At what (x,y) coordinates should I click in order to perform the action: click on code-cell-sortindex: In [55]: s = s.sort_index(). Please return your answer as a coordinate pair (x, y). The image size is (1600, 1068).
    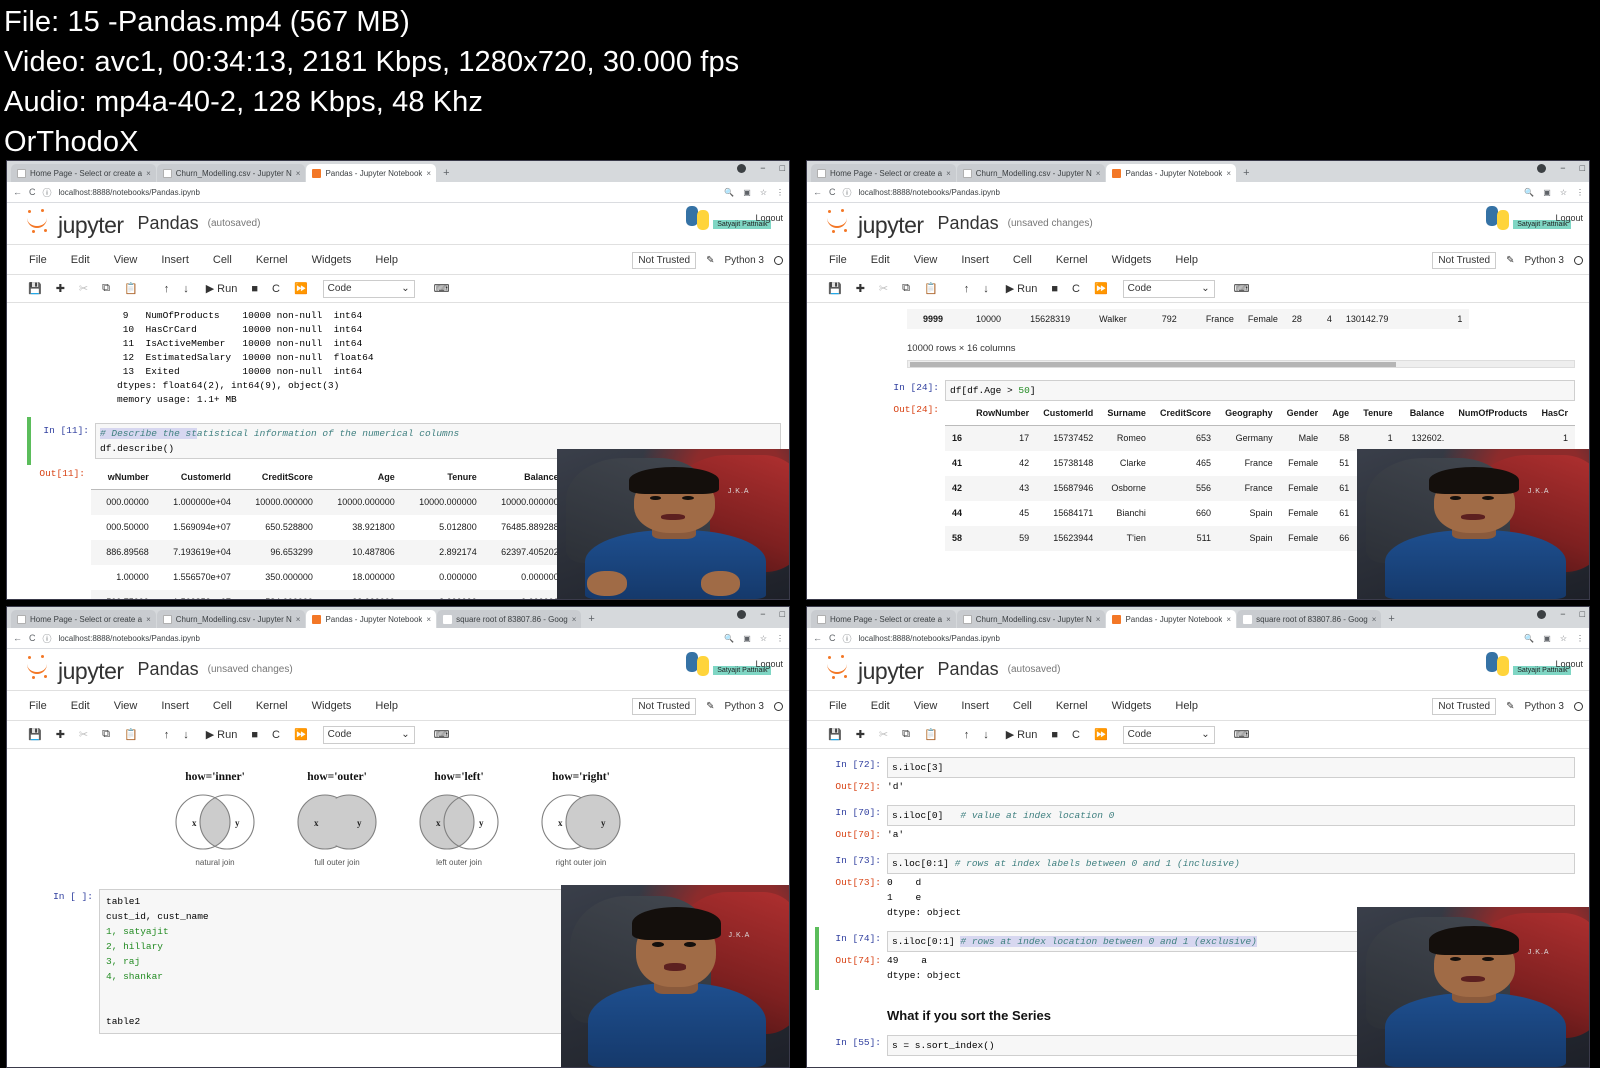
    Looking at the image, I should click on (1195, 1045).